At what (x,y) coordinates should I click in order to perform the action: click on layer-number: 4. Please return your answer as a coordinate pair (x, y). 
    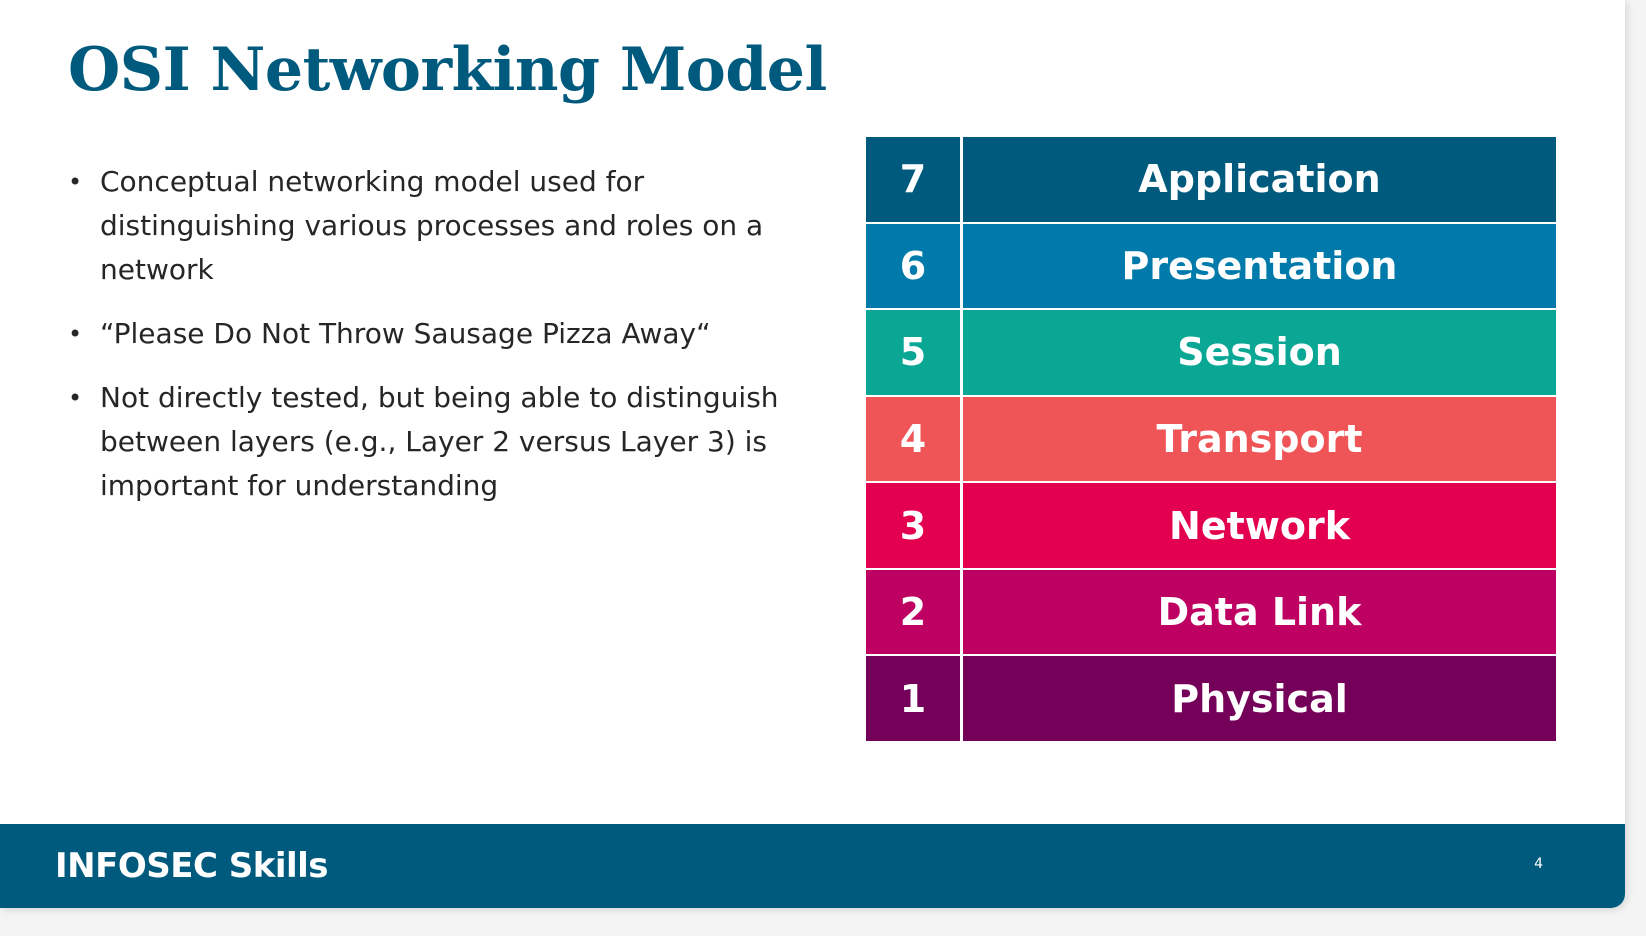
    Looking at the image, I should click on (914, 439).